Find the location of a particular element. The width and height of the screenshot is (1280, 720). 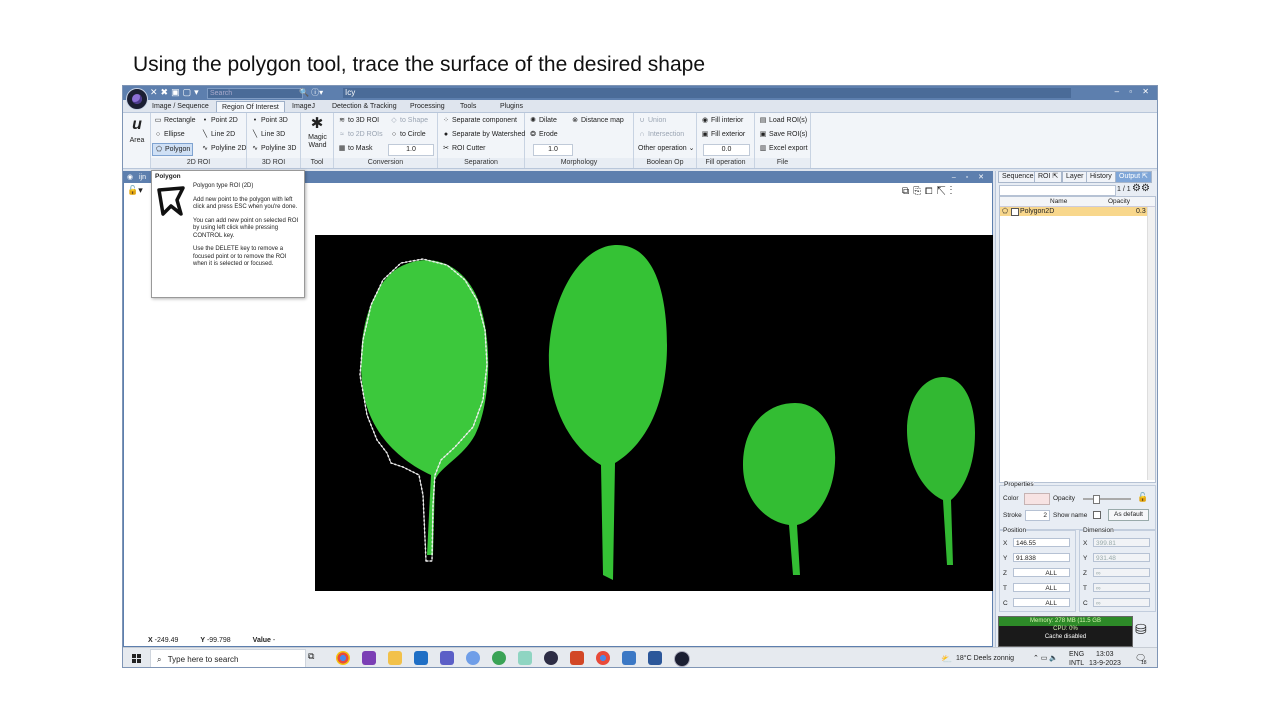

to-circle-button: ○ to Circle is located at coordinates (408, 134).